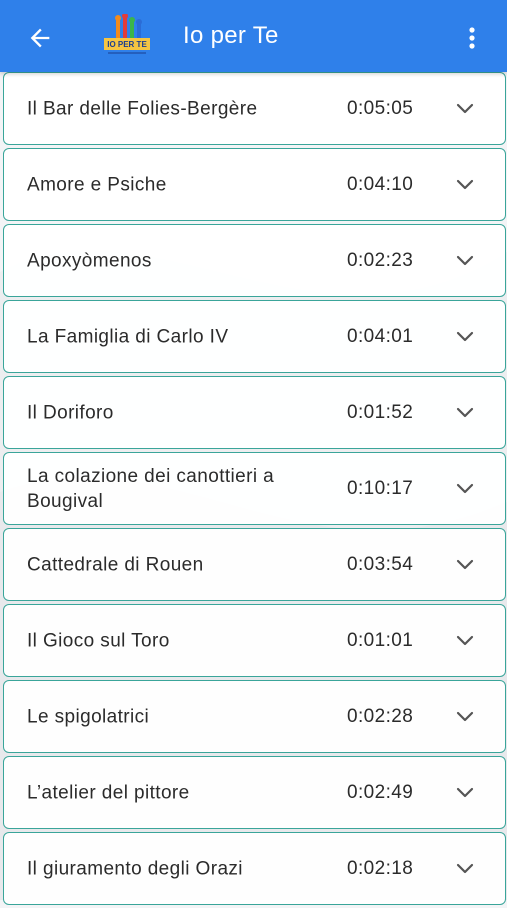  Describe the element at coordinates (380, 108) in the screenshot. I see `track-duration: 0:05:05` at that location.